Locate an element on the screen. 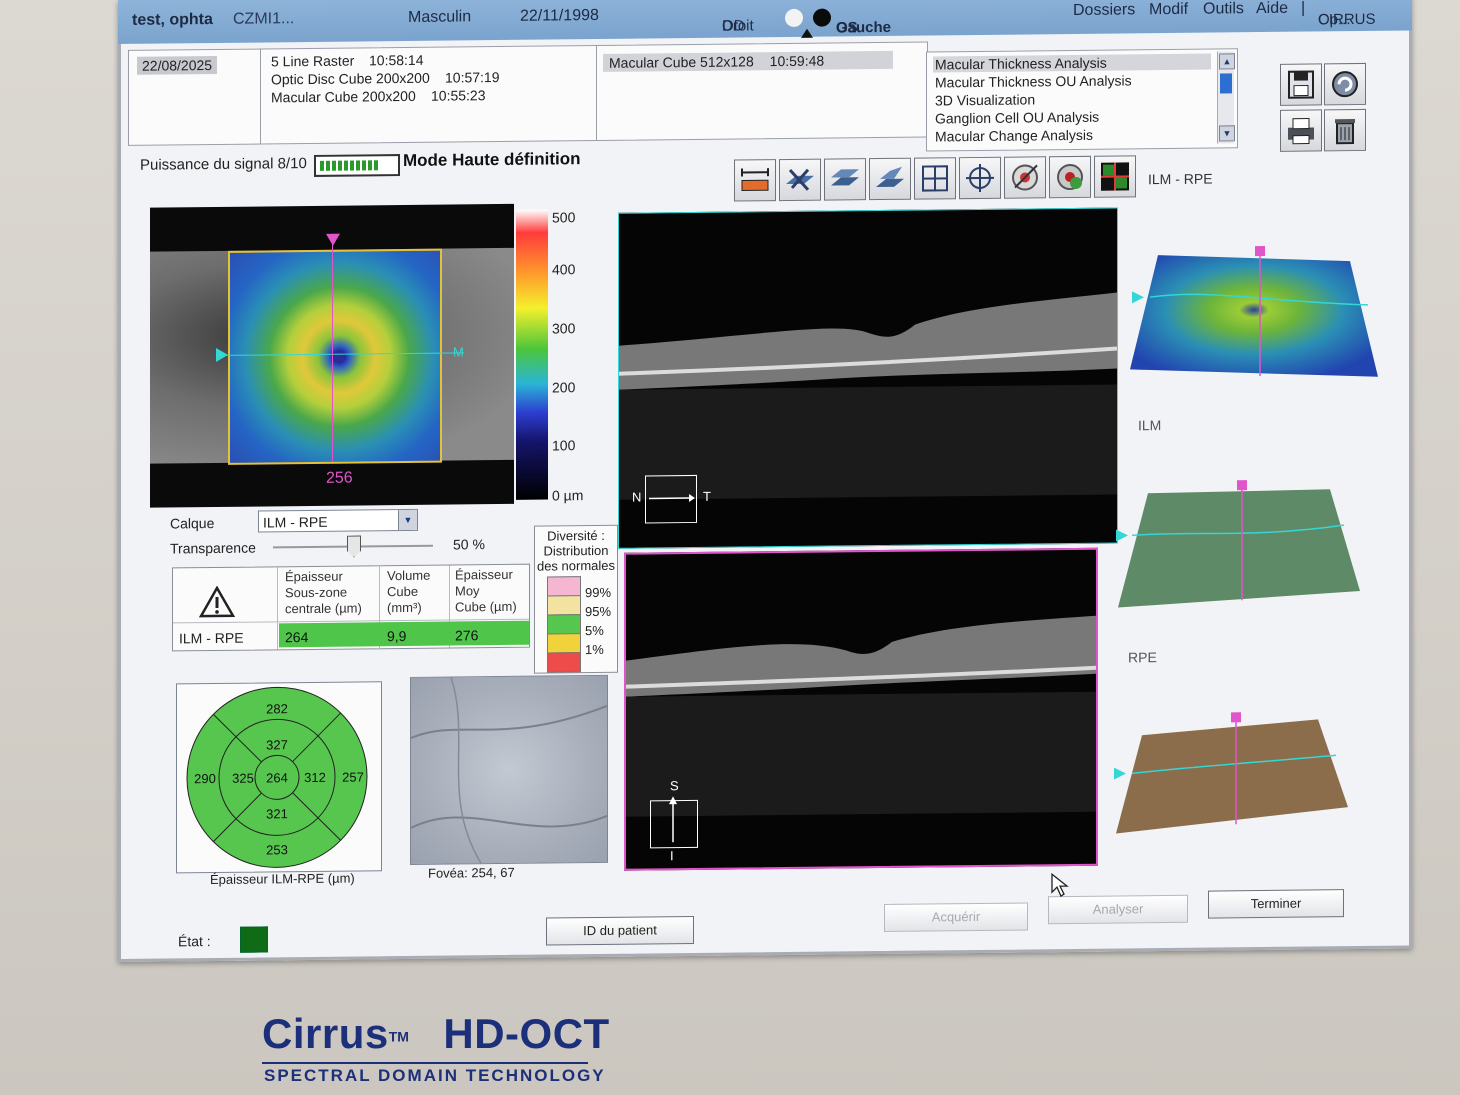 The height and width of the screenshot is (1095, 1460). scroll-down-icon: ▼ is located at coordinates (1227, 133).